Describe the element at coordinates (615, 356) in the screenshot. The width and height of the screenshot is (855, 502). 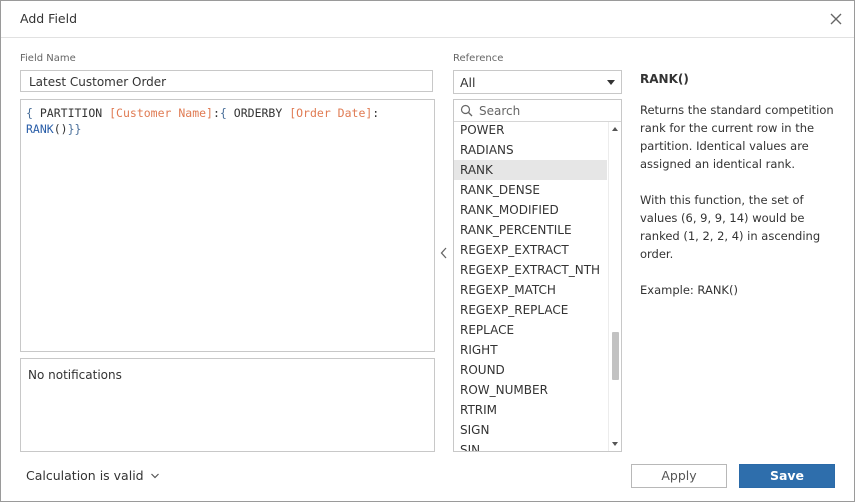
I see `scroll-thumb` at that location.